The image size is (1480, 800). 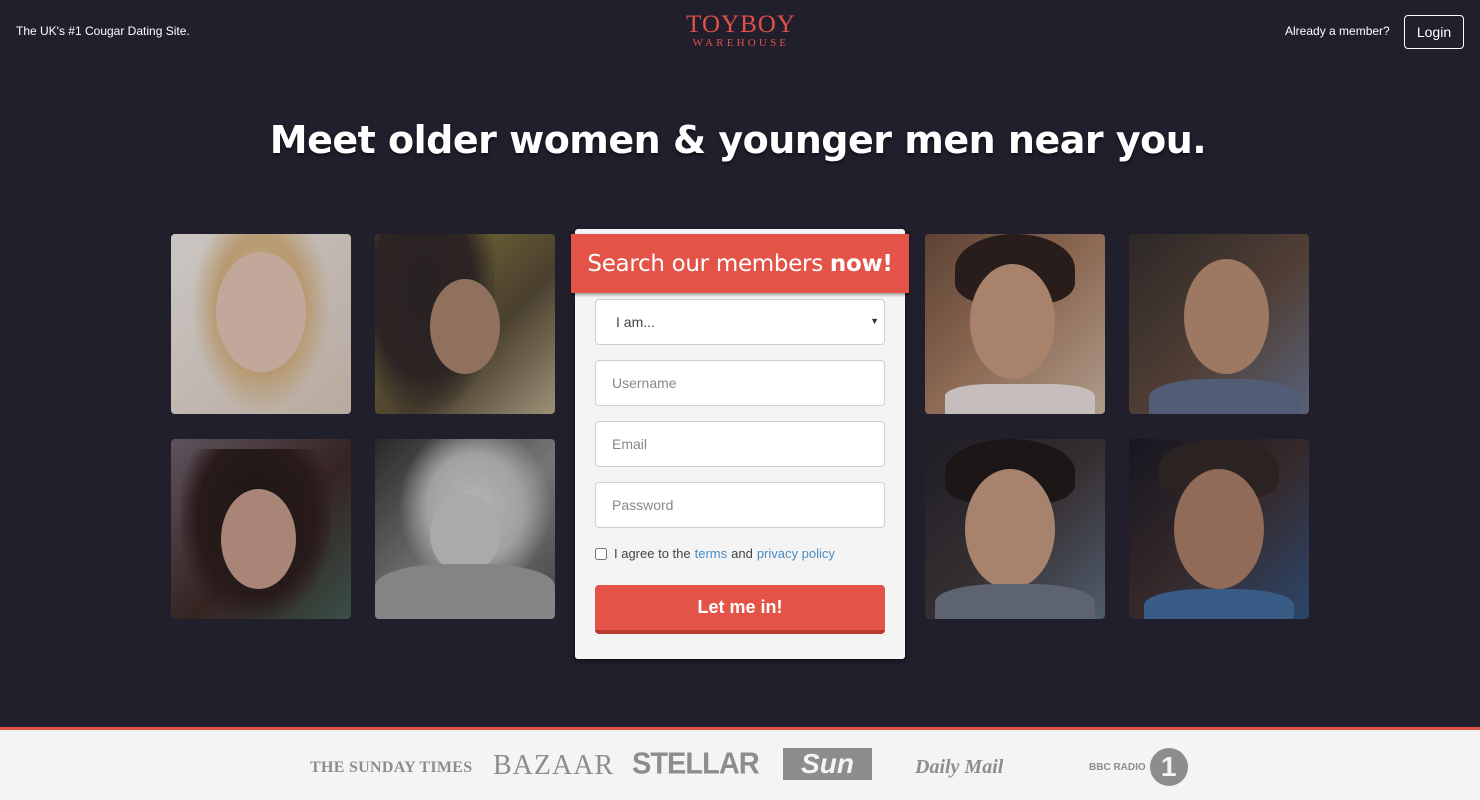 What do you see at coordinates (740, 383) in the screenshot?
I see `username-input` at bounding box center [740, 383].